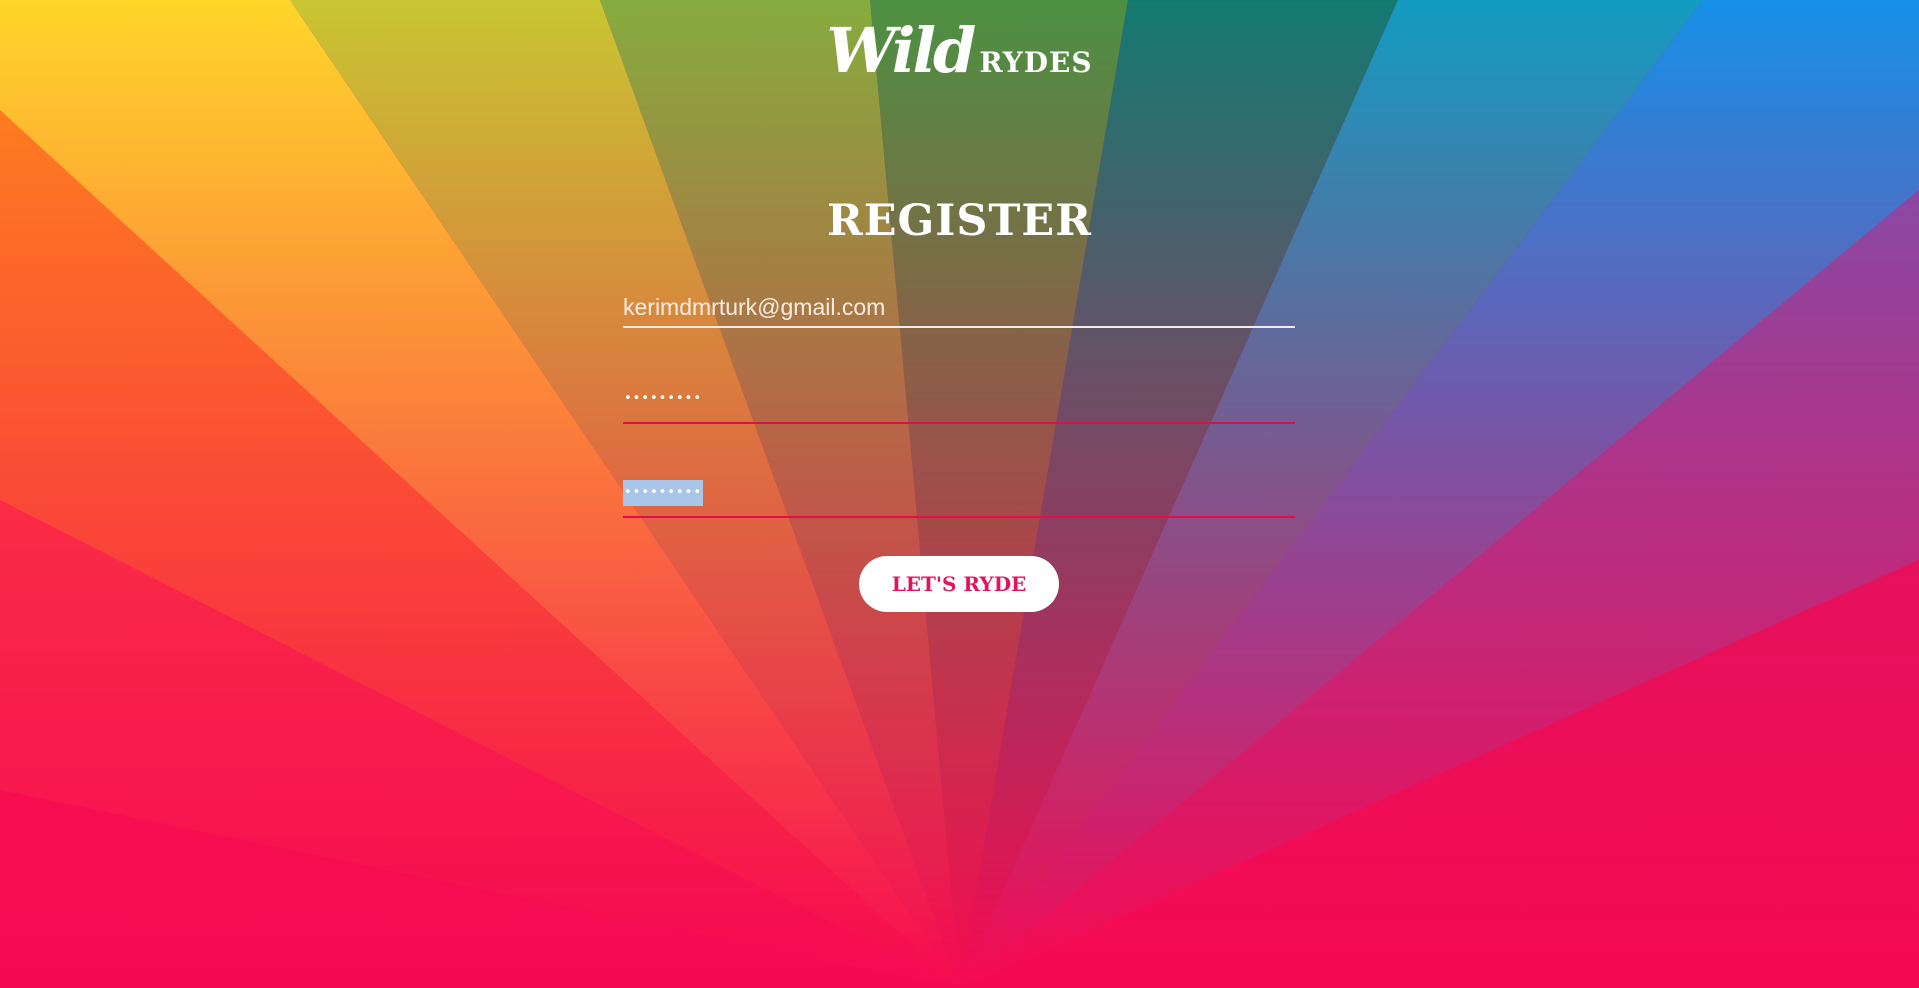 Image resolution: width=1919 pixels, height=988 pixels. I want to click on logo-wild-text: Wild, so click(901, 50).